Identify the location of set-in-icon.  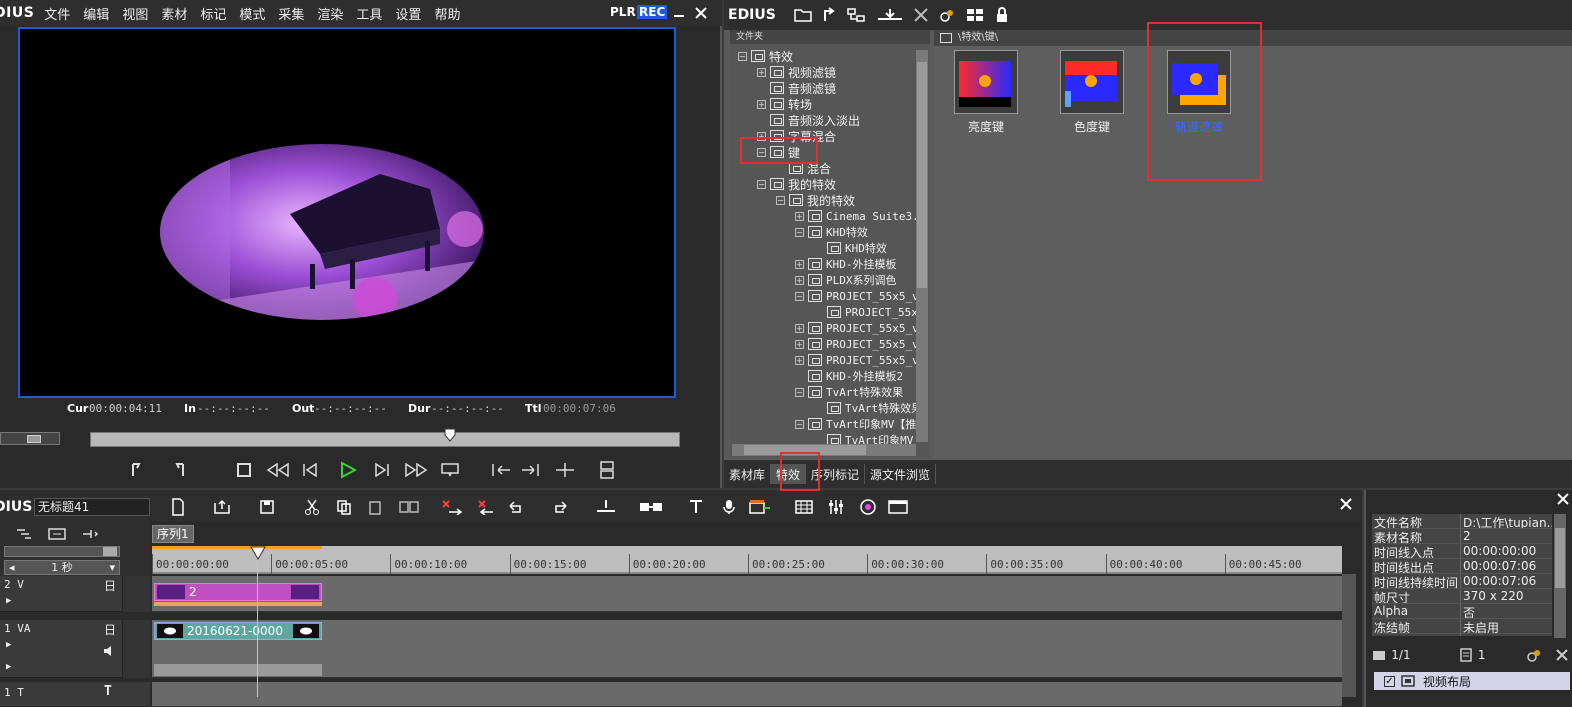
(136, 470).